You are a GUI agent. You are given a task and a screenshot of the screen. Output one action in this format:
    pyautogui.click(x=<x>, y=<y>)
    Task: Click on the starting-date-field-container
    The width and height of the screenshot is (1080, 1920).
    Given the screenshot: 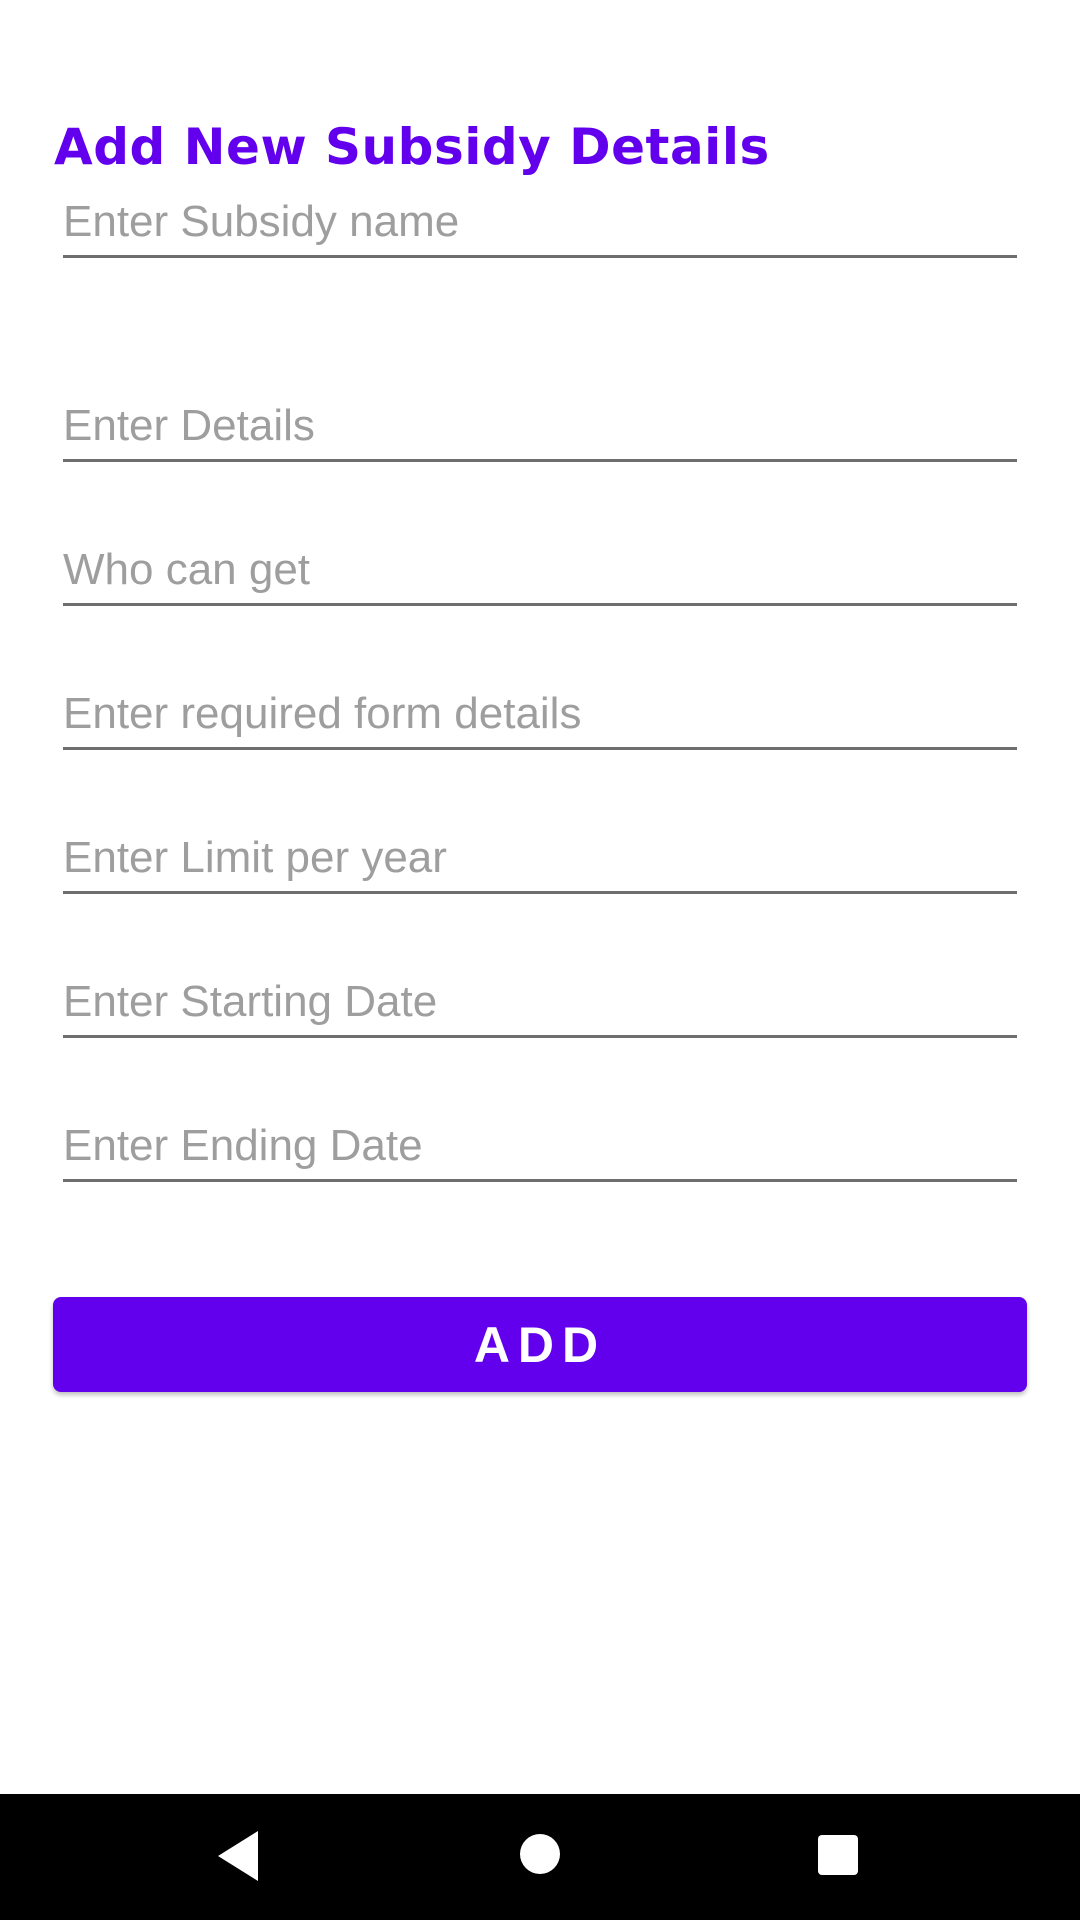 What is the action you would take?
    pyautogui.click(x=540, y=1003)
    